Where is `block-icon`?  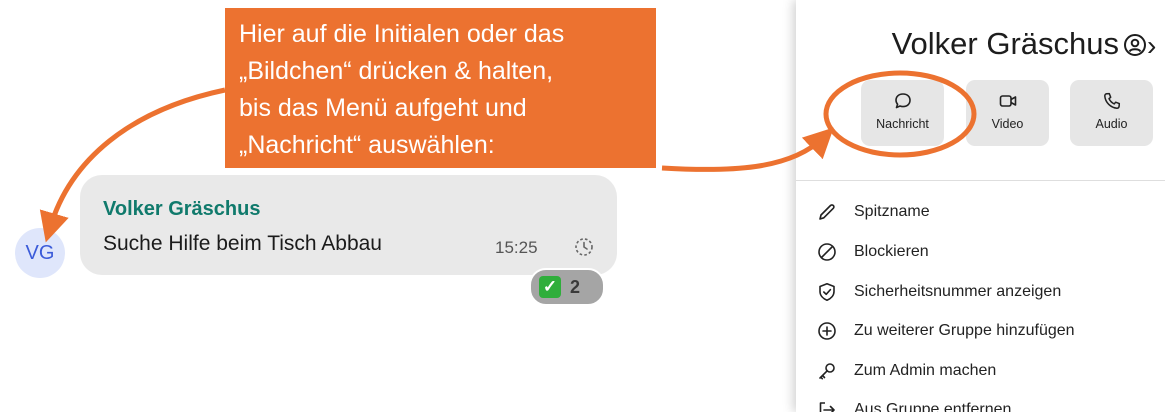
block-icon is located at coordinates (827, 252).